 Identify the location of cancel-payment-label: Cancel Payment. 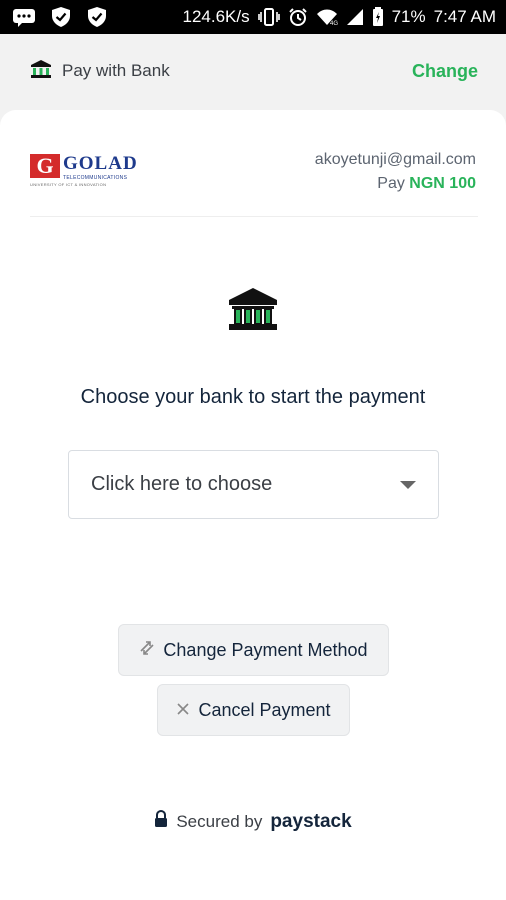
(264, 709).